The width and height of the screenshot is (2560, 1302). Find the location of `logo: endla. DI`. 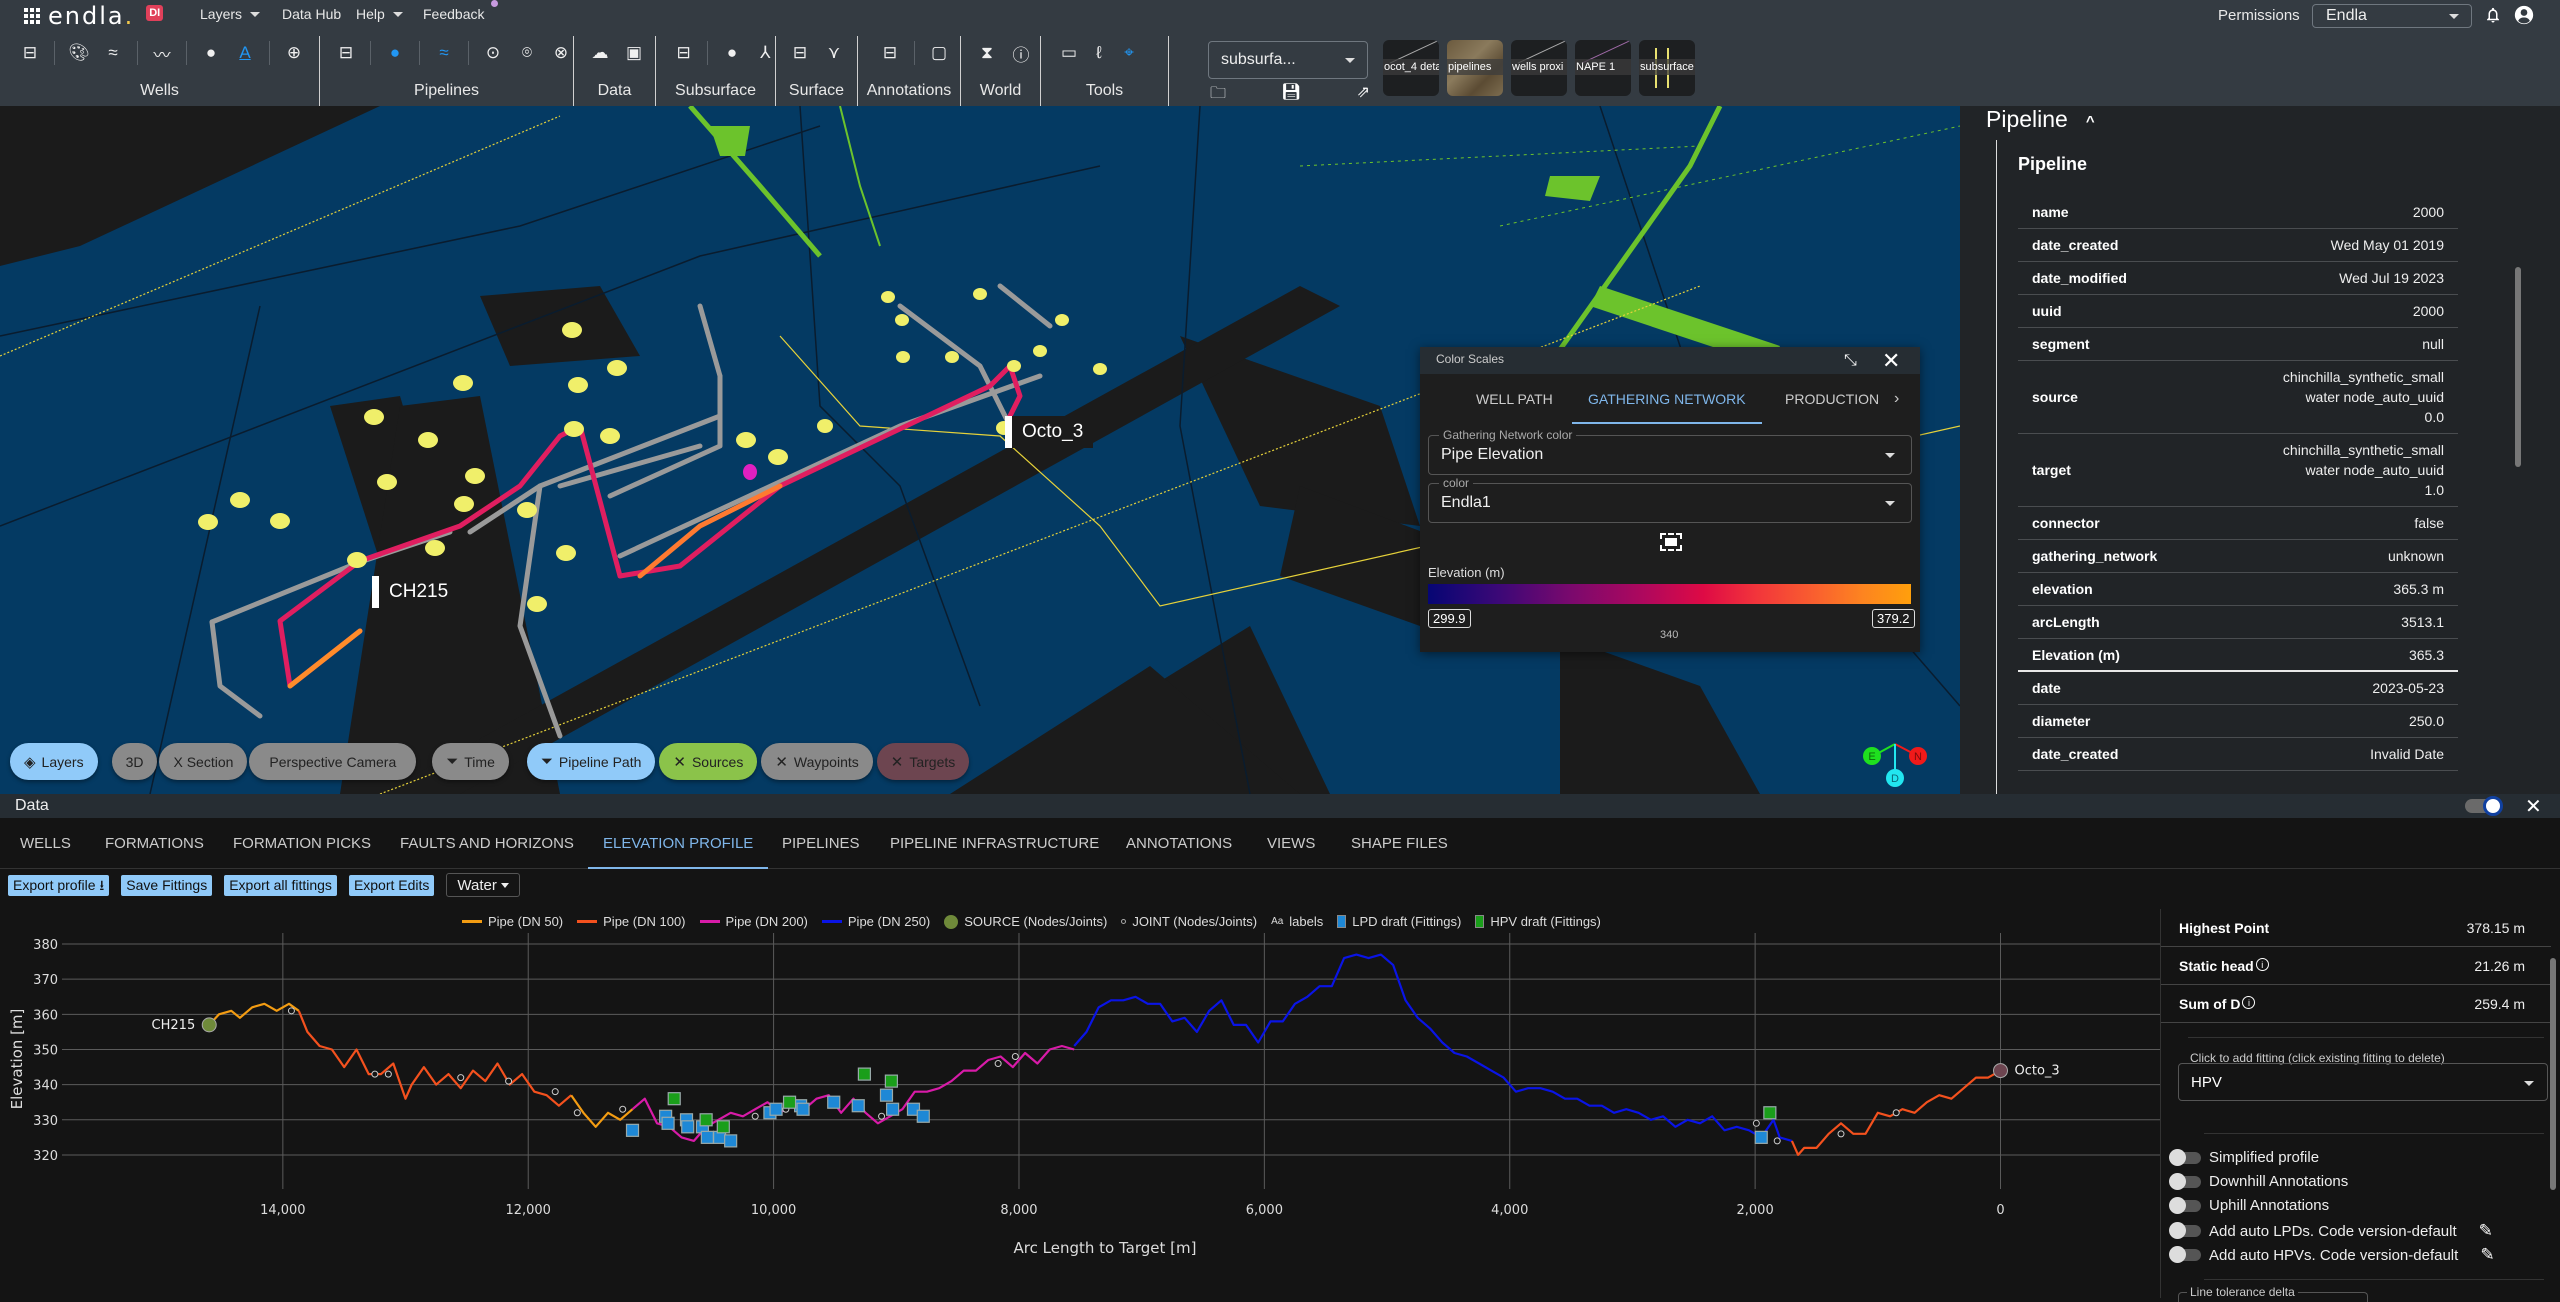

logo: endla. DI is located at coordinates (94, 16).